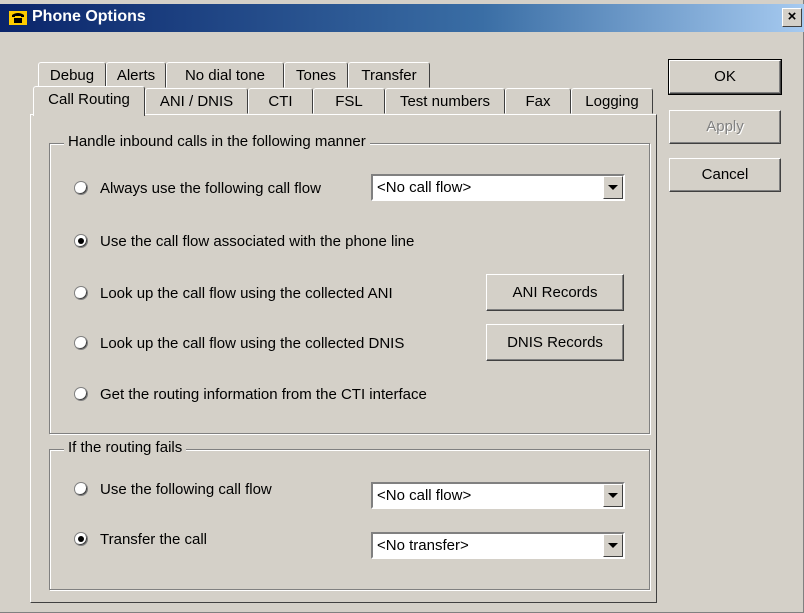 This screenshot has width=804, height=613. I want to click on tab-alerts: Alerts, so click(136, 75).